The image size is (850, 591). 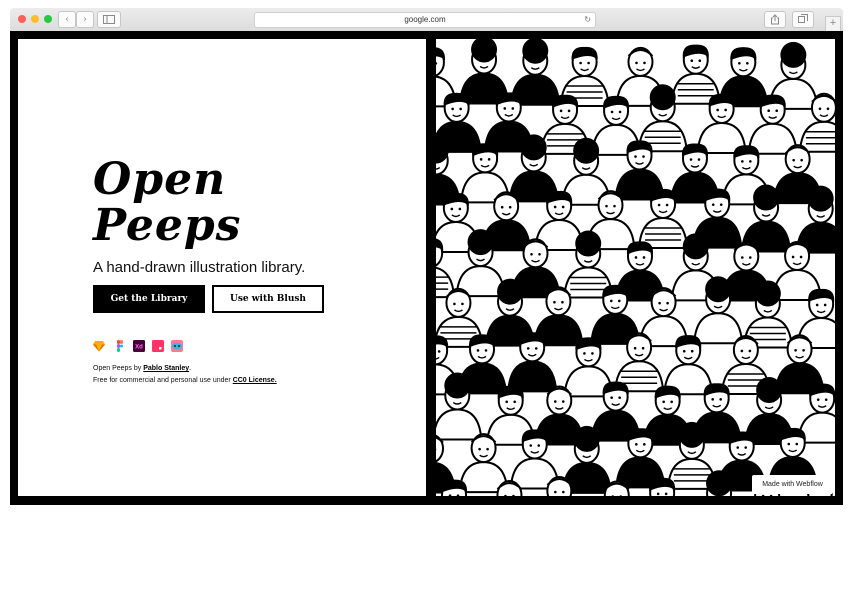 I want to click on plus-icon: +, so click(x=833, y=23).